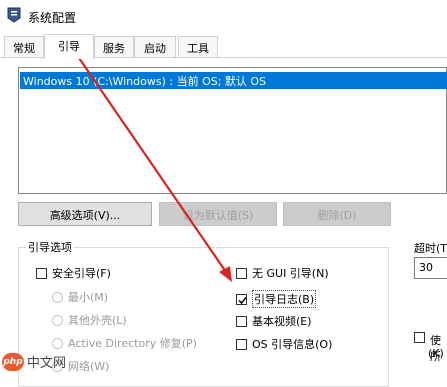  Describe the element at coordinates (198, 47) in the screenshot. I see `tab-tools: 工具` at that location.